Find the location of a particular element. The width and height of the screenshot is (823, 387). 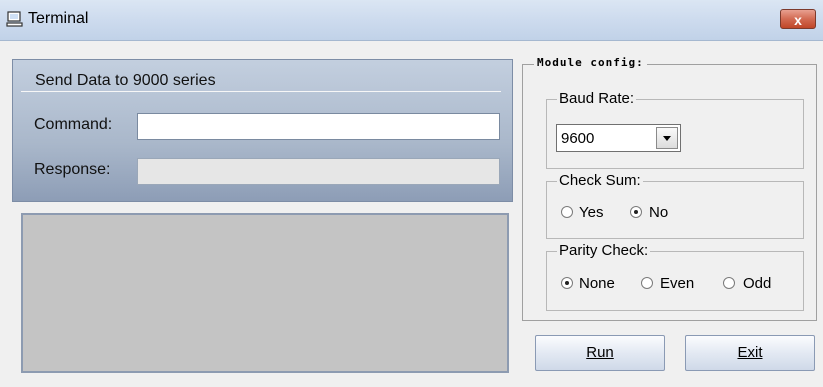

checksum-yes-label: Yes is located at coordinates (591, 212).